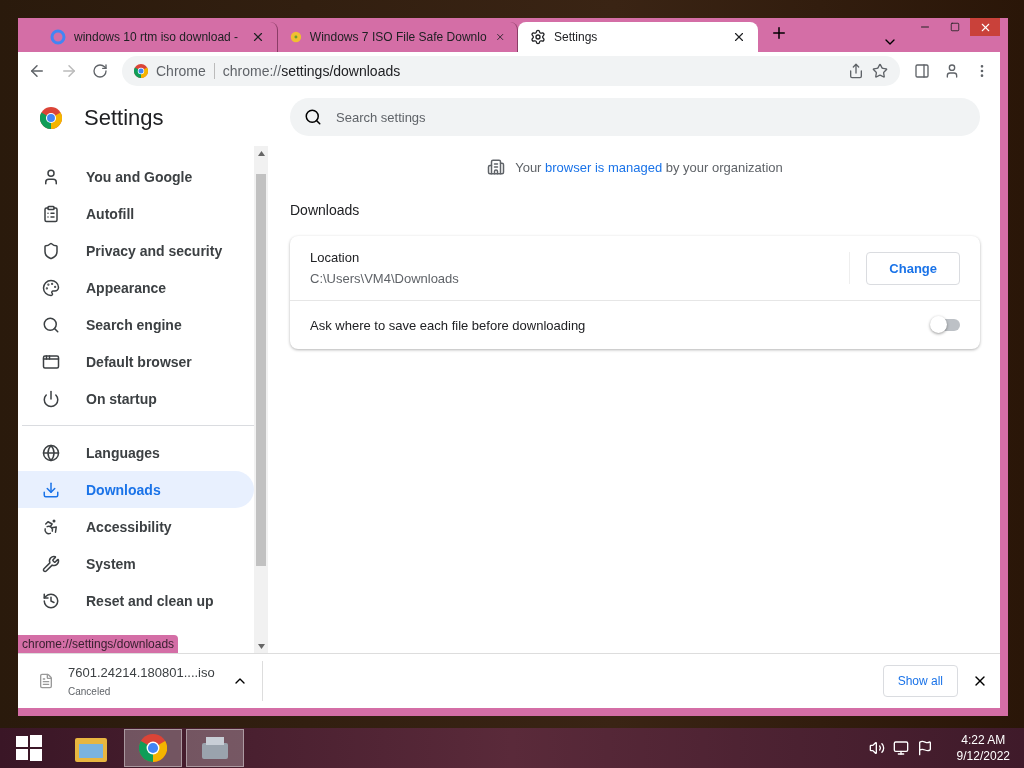 The image size is (1024, 768). What do you see at coordinates (124, 118) in the screenshot?
I see `page-title: Settings` at bounding box center [124, 118].